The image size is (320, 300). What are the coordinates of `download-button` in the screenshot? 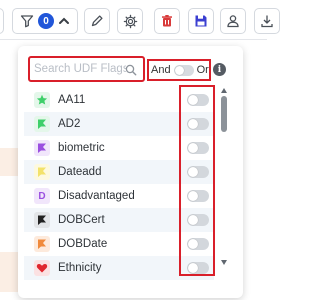 It's located at (267, 21).